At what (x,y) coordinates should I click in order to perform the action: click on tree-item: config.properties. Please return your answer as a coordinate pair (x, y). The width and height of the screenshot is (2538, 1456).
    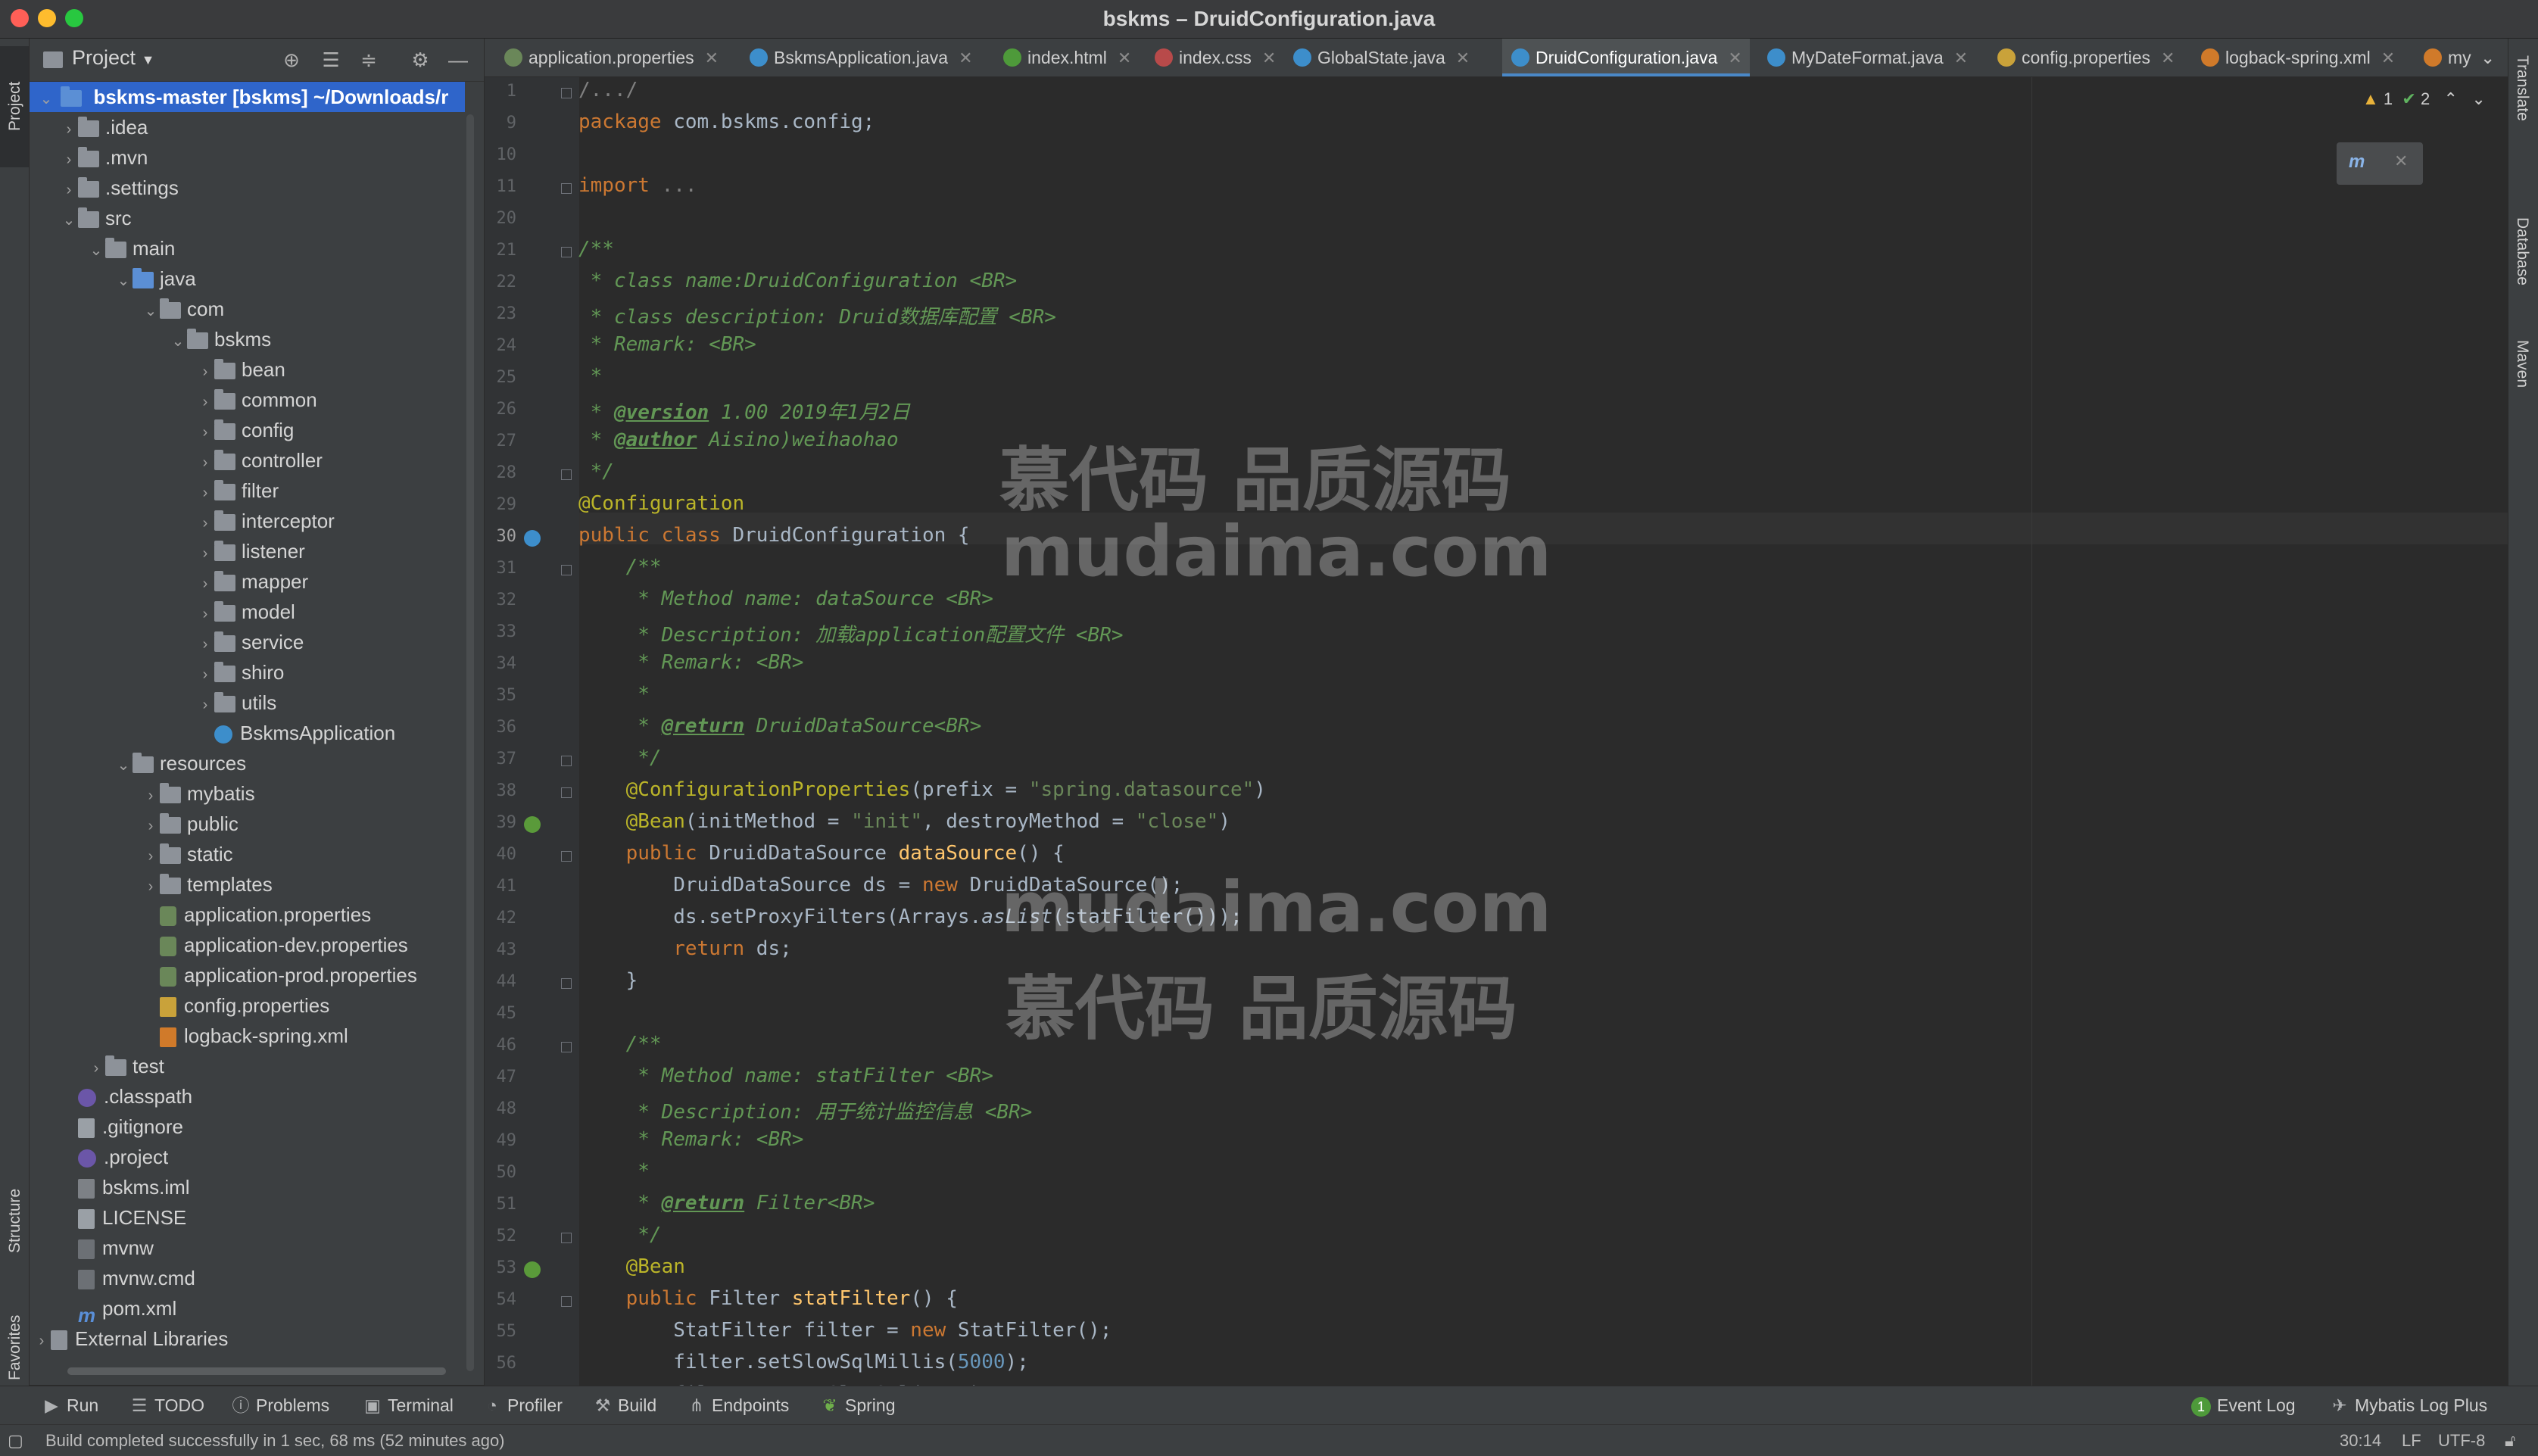
    Looking at the image, I should click on (235, 1005).